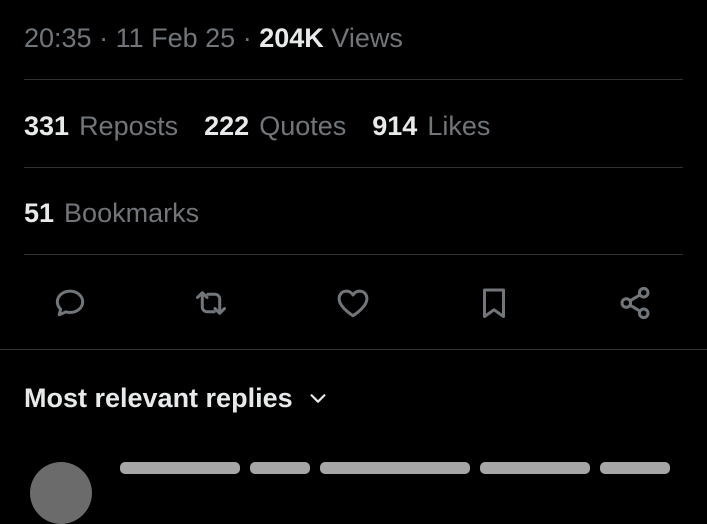  I want to click on reposts-stat: 331 Reposts, so click(101, 126).